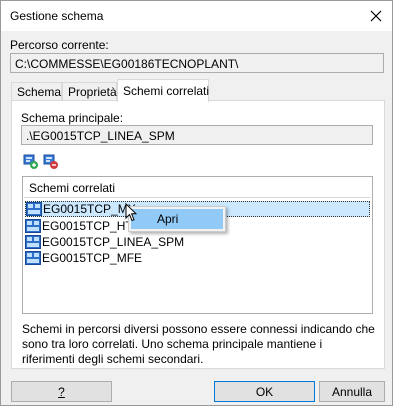 The width and height of the screenshot is (393, 406). What do you see at coordinates (72, 118) in the screenshot?
I see `main-schema-label: Schema principale:` at bounding box center [72, 118].